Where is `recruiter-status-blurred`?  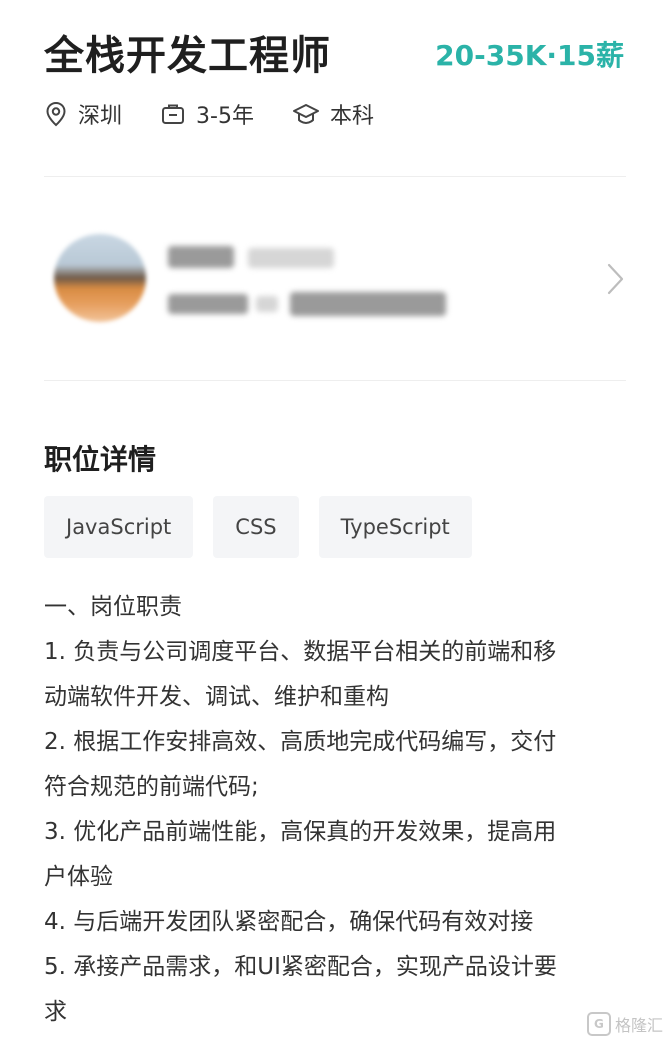 recruiter-status-blurred is located at coordinates (291, 258).